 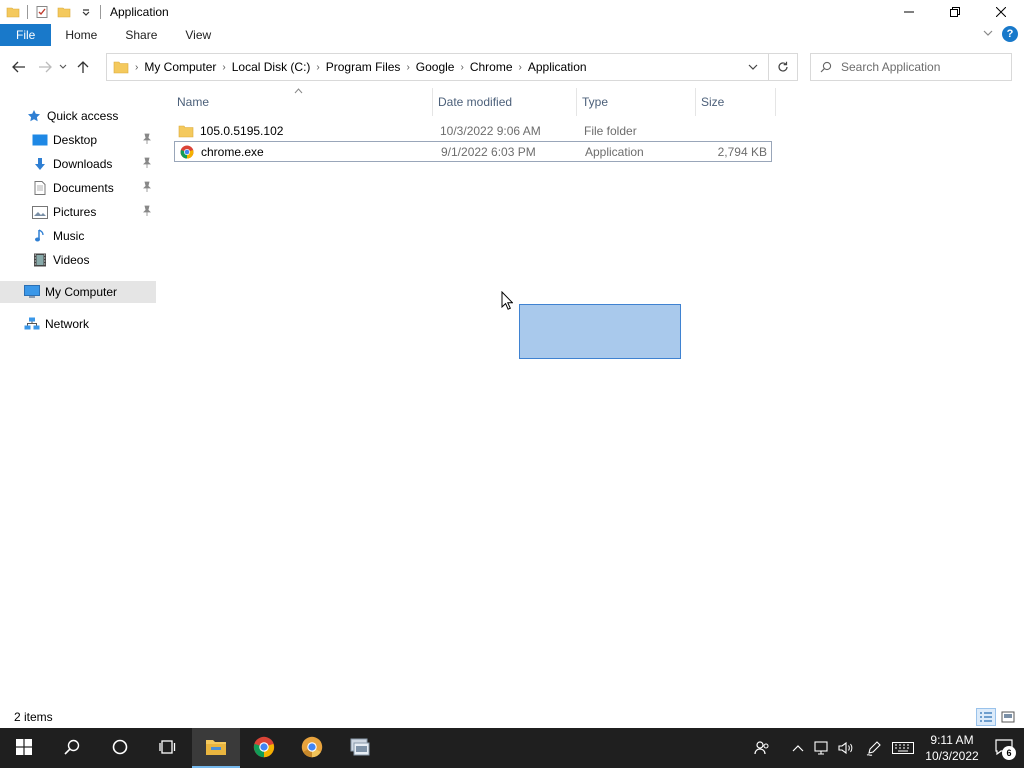 I want to click on chrome-canary-icon, so click(x=312, y=748).